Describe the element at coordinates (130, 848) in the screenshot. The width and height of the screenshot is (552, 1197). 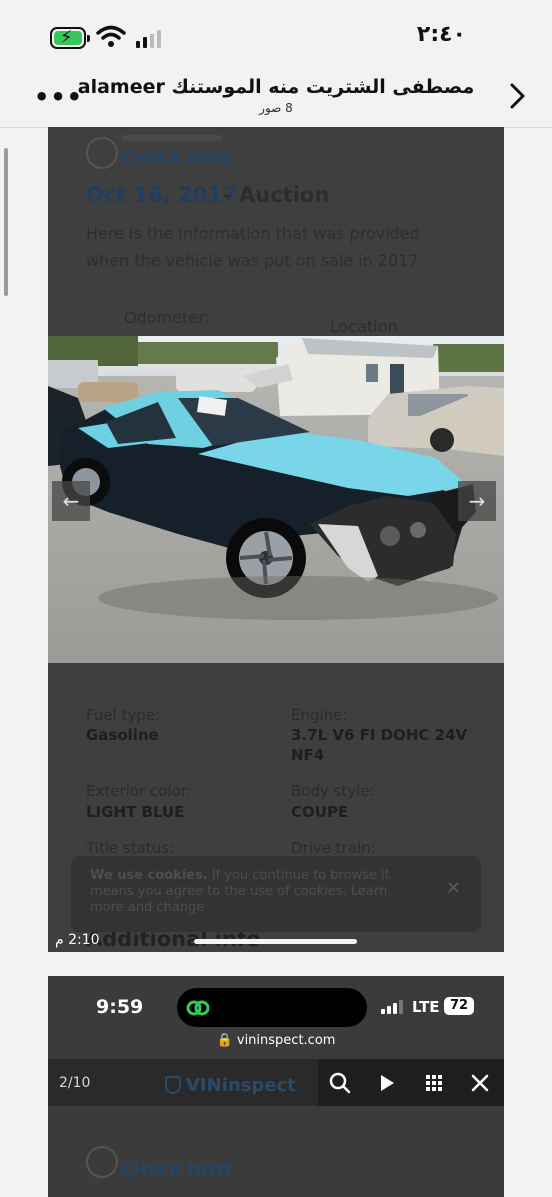
I see `spec-label: Title status:` at that location.